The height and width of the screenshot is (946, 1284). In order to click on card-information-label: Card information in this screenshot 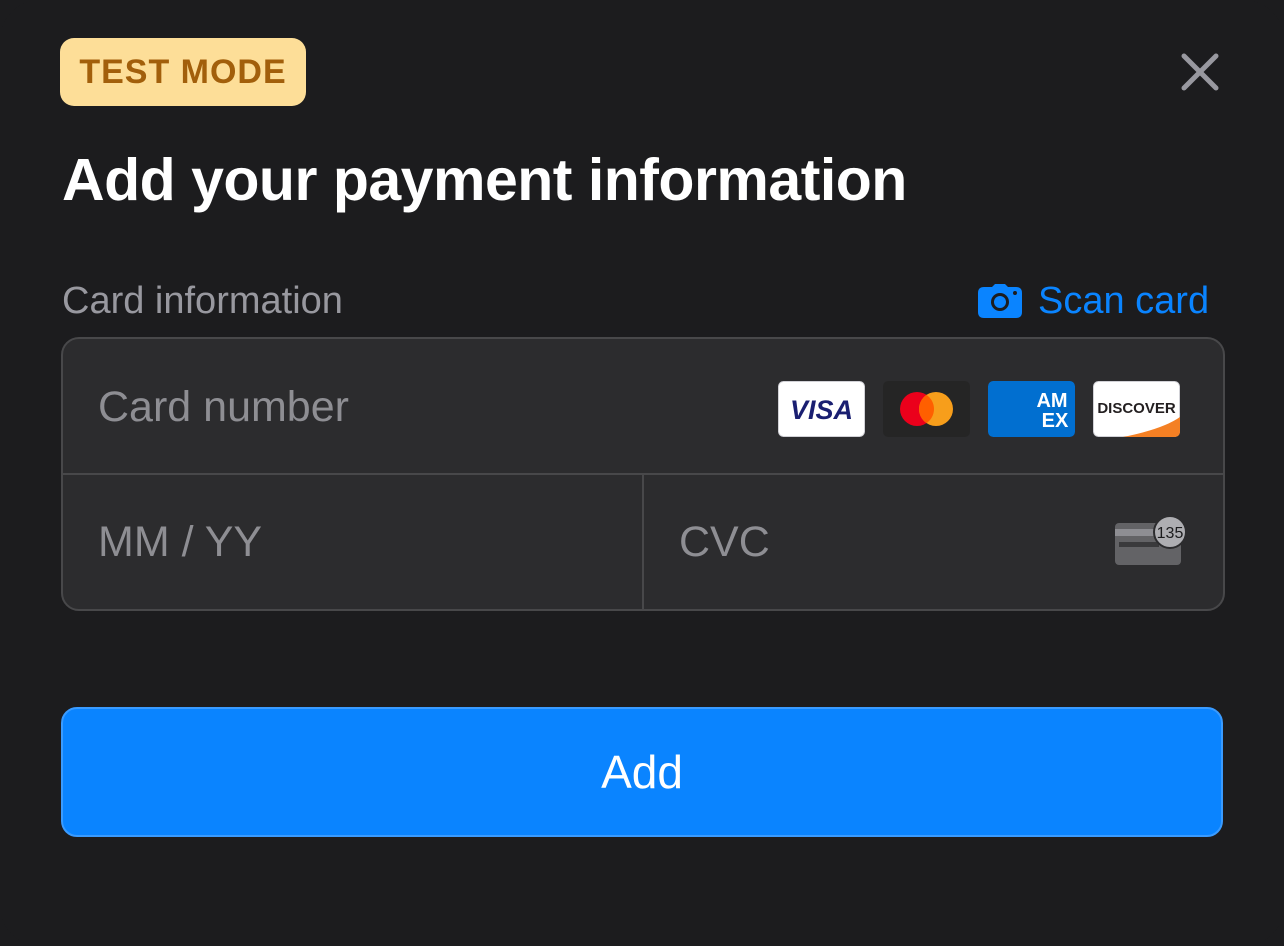, I will do `click(202, 301)`.